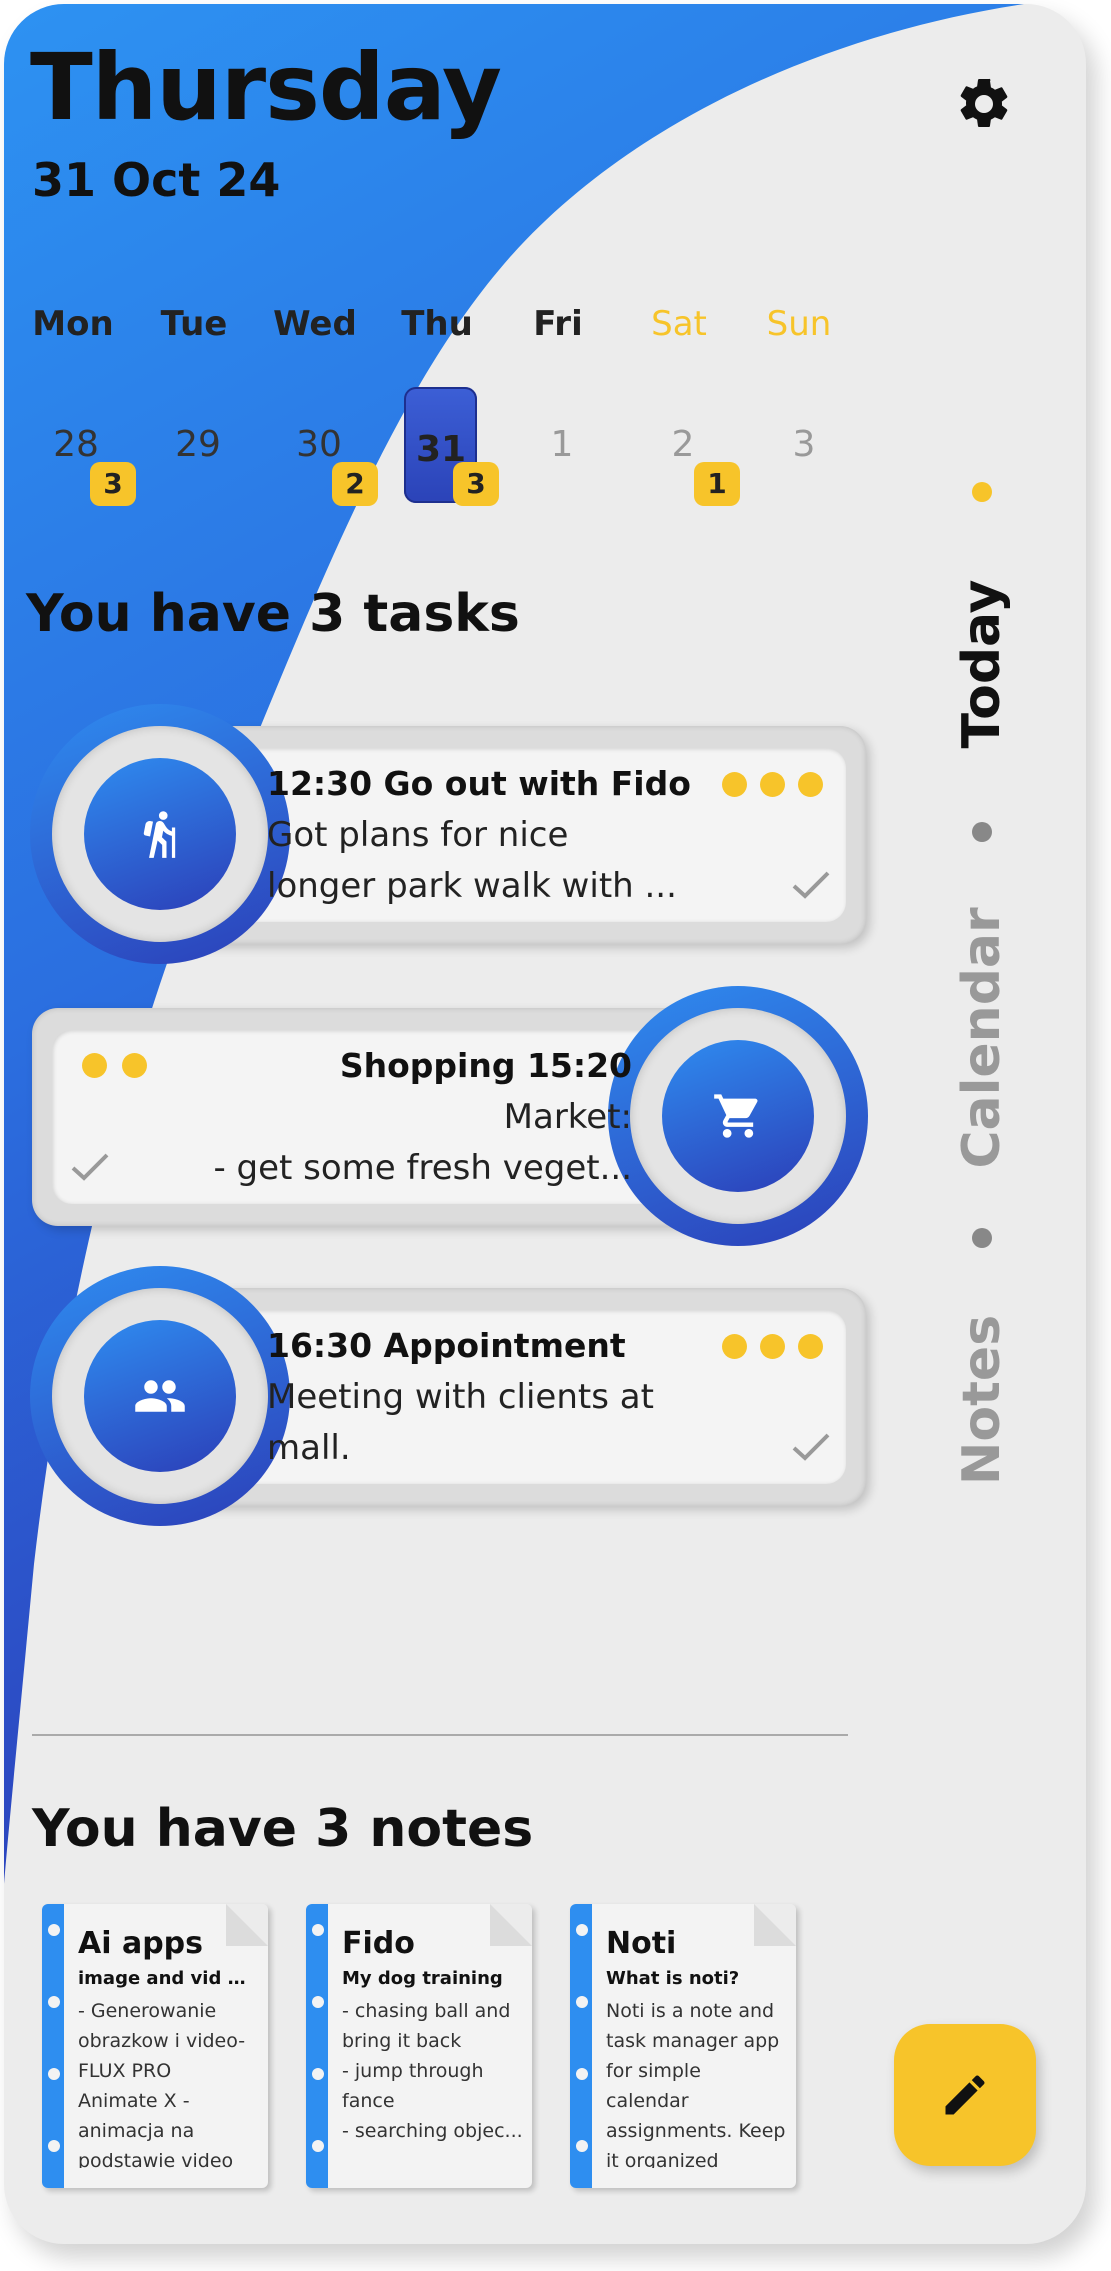 The height and width of the screenshot is (2271, 1111). Describe the element at coordinates (479, 783) in the screenshot. I see `task-title: 12:30 Go out with Fido` at that location.